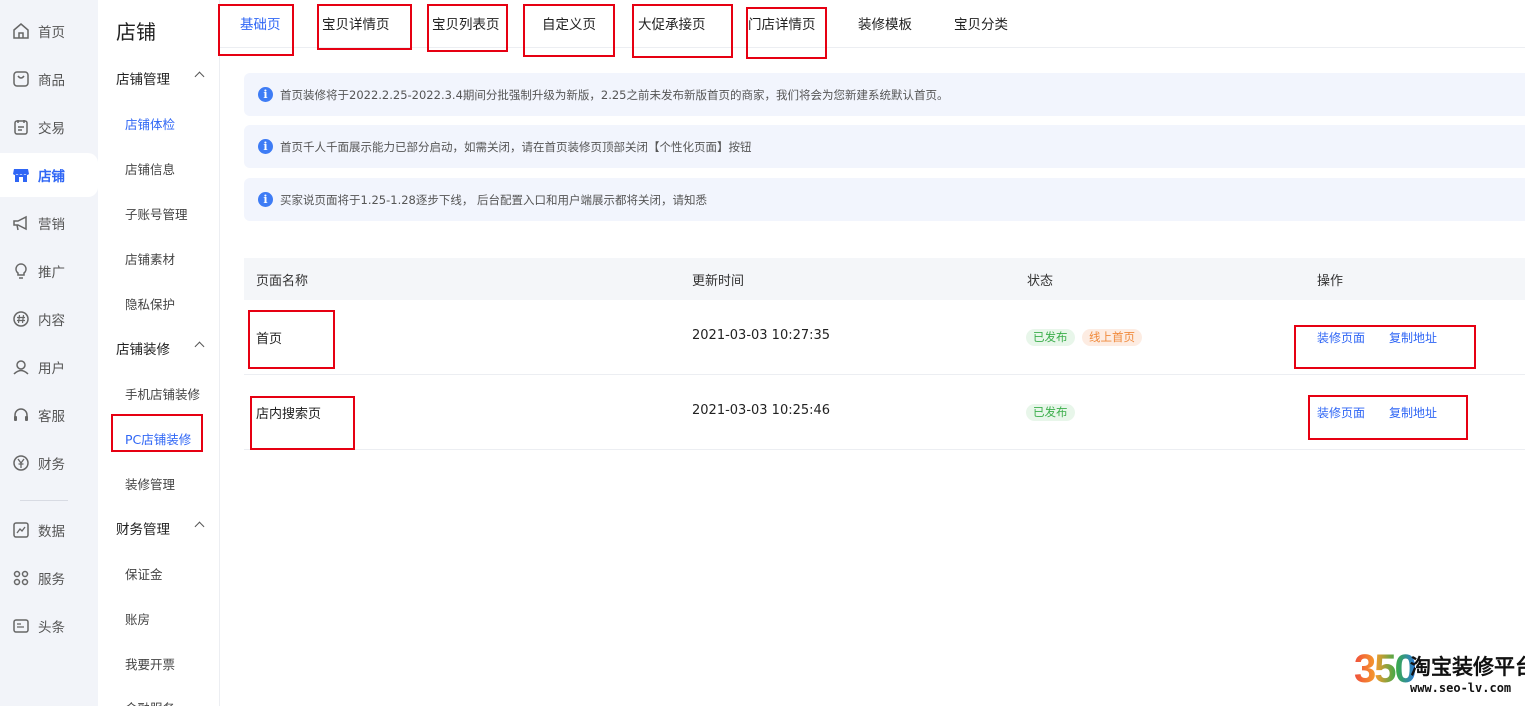 The width and height of the screenshot is (1525, 706). I want to click on chart-icon, so click(21, 530).